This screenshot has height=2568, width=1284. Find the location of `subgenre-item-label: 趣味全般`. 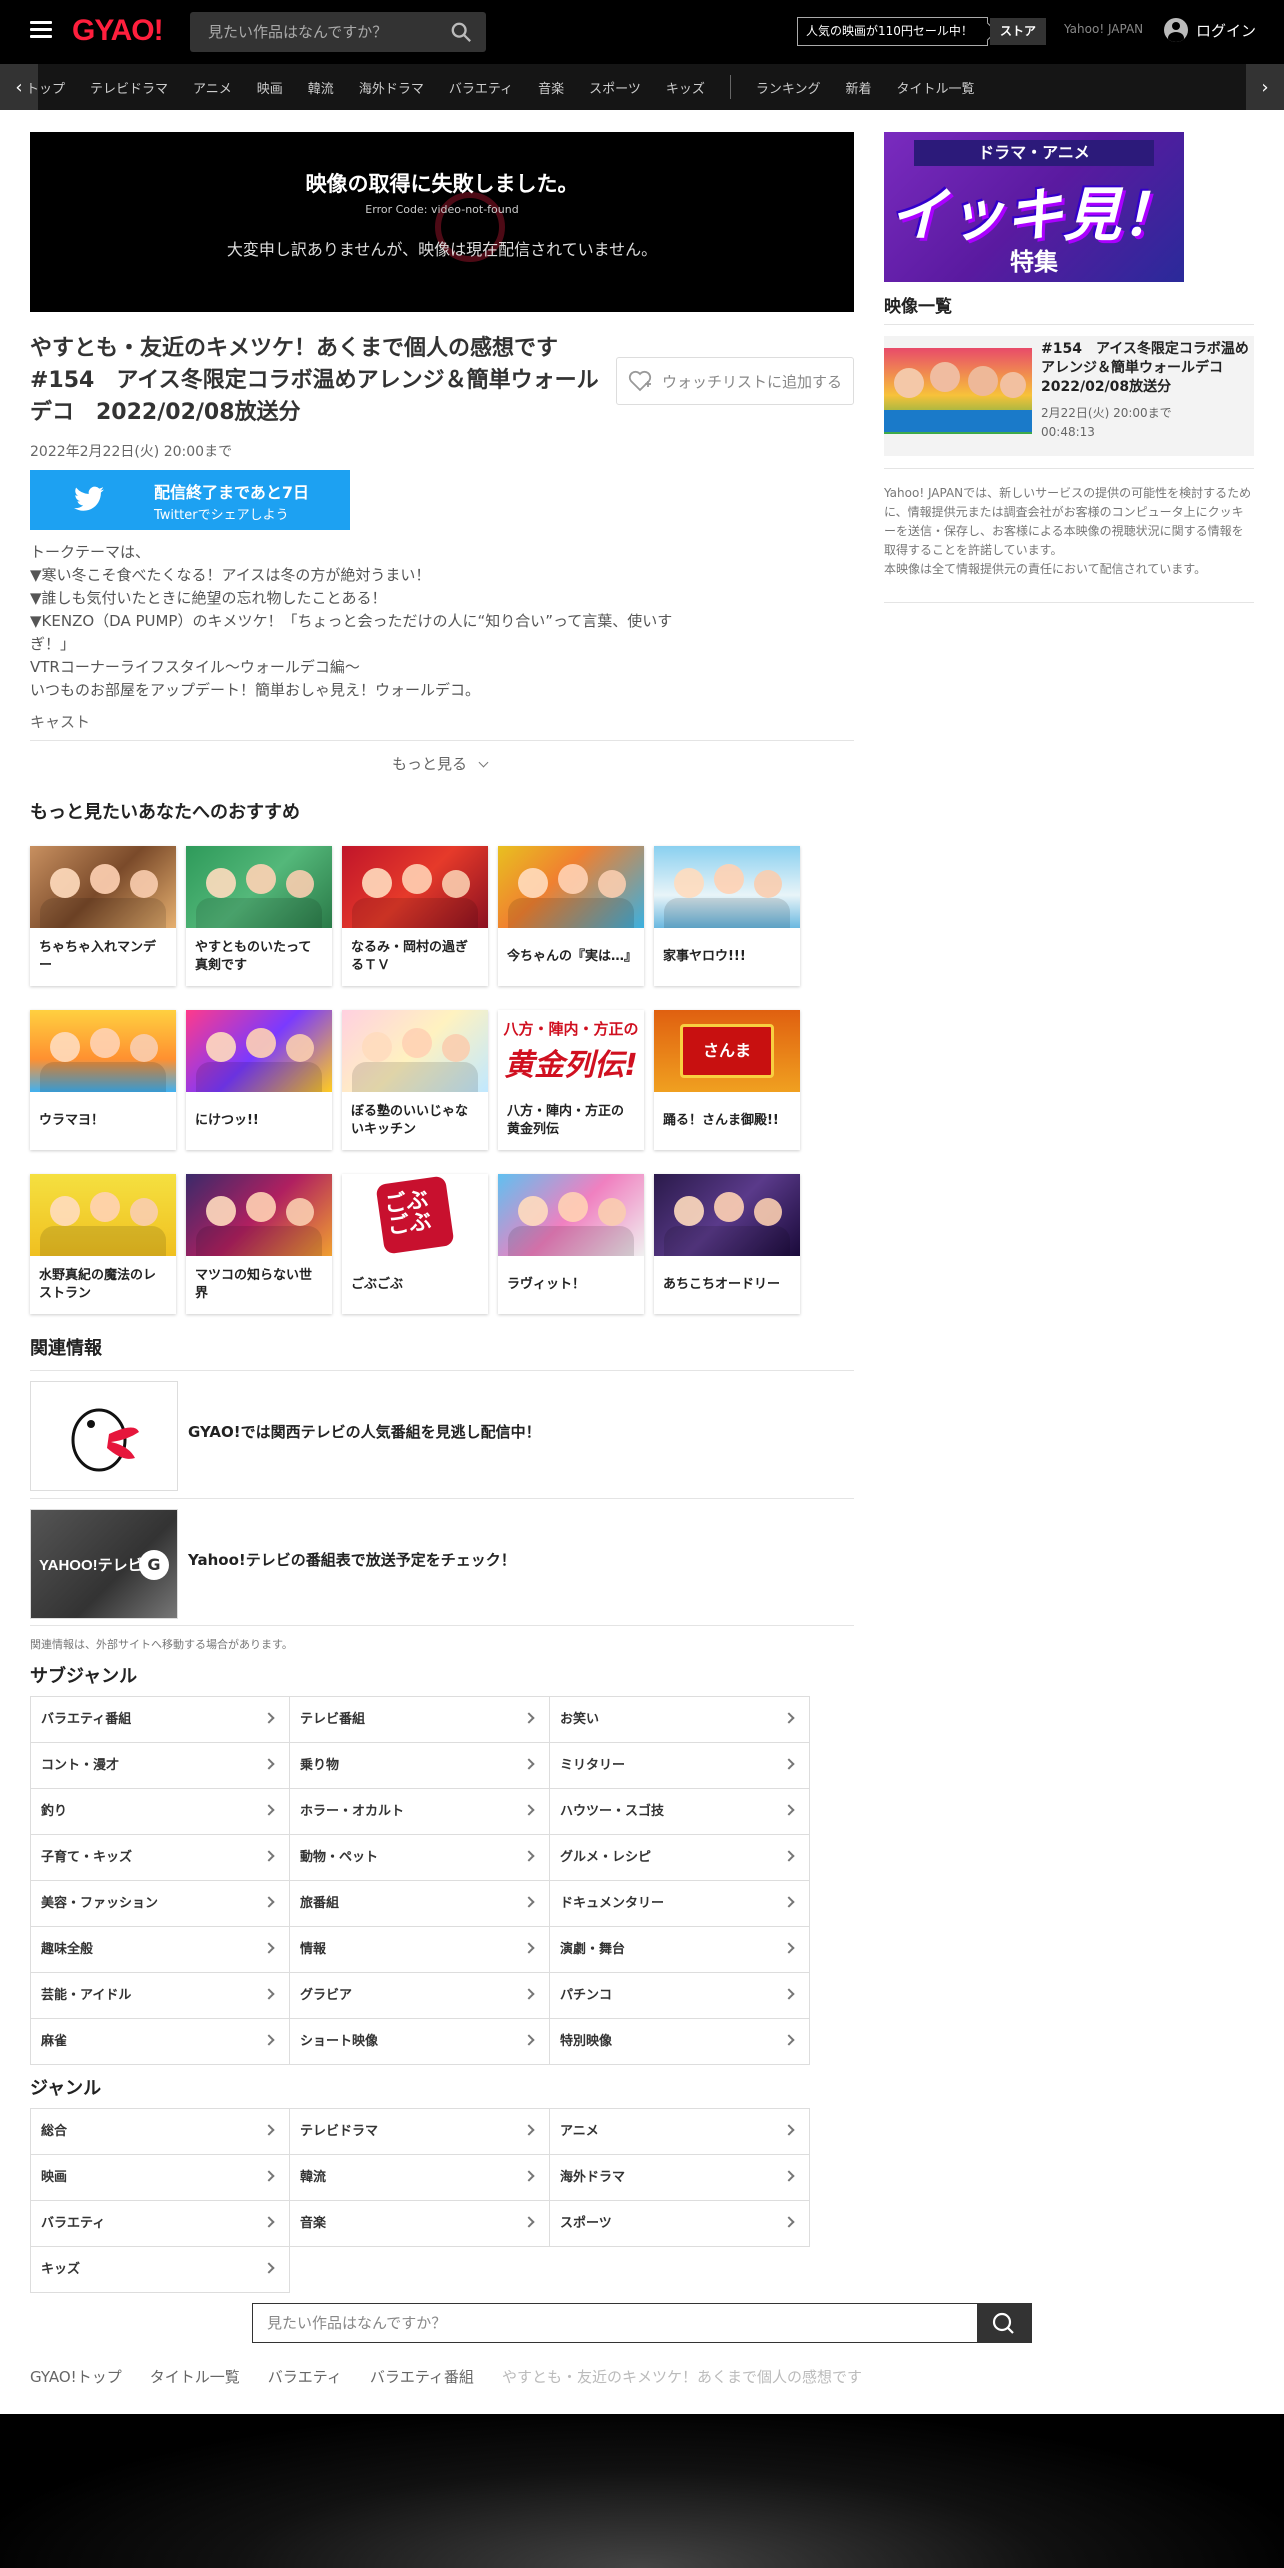

subgenre-item-label: 趣味全般 is located at coordinates (67, 1949).